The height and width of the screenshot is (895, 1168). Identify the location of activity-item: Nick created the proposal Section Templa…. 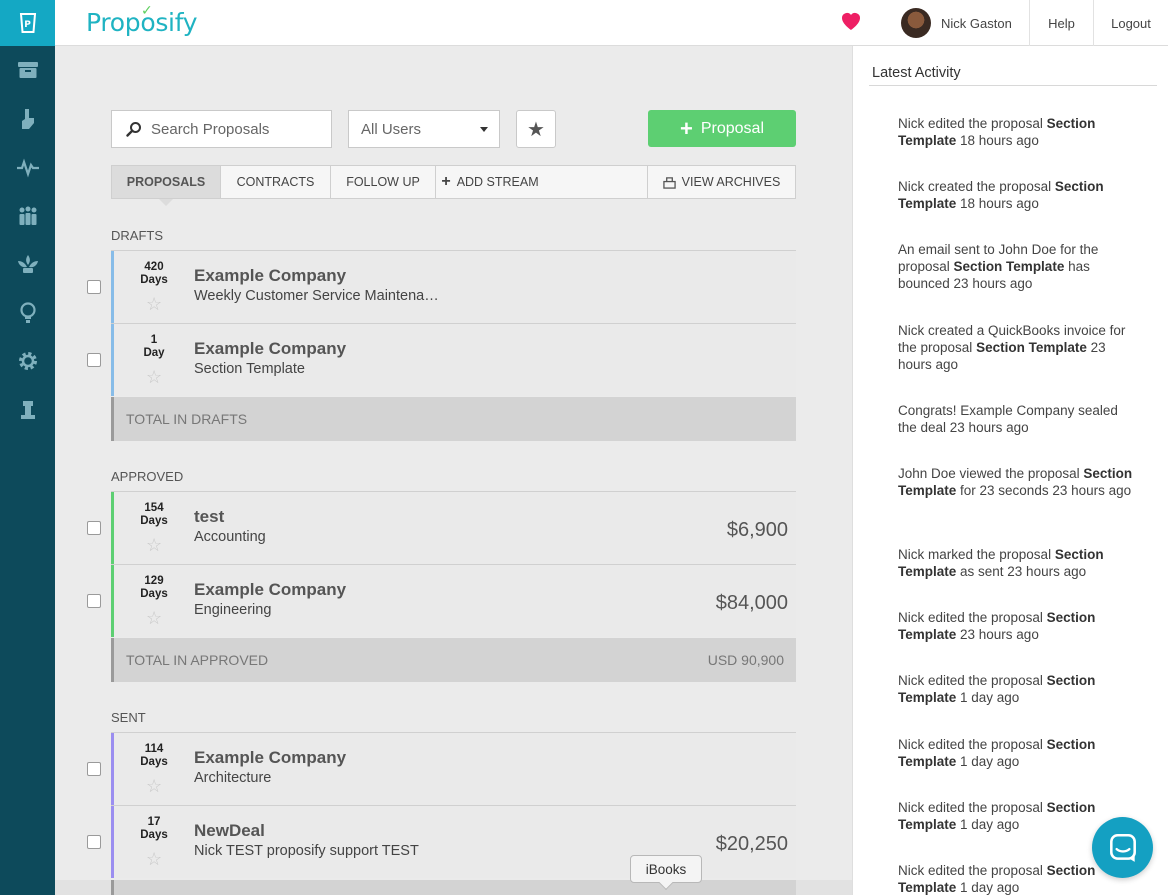
(1001, 195).